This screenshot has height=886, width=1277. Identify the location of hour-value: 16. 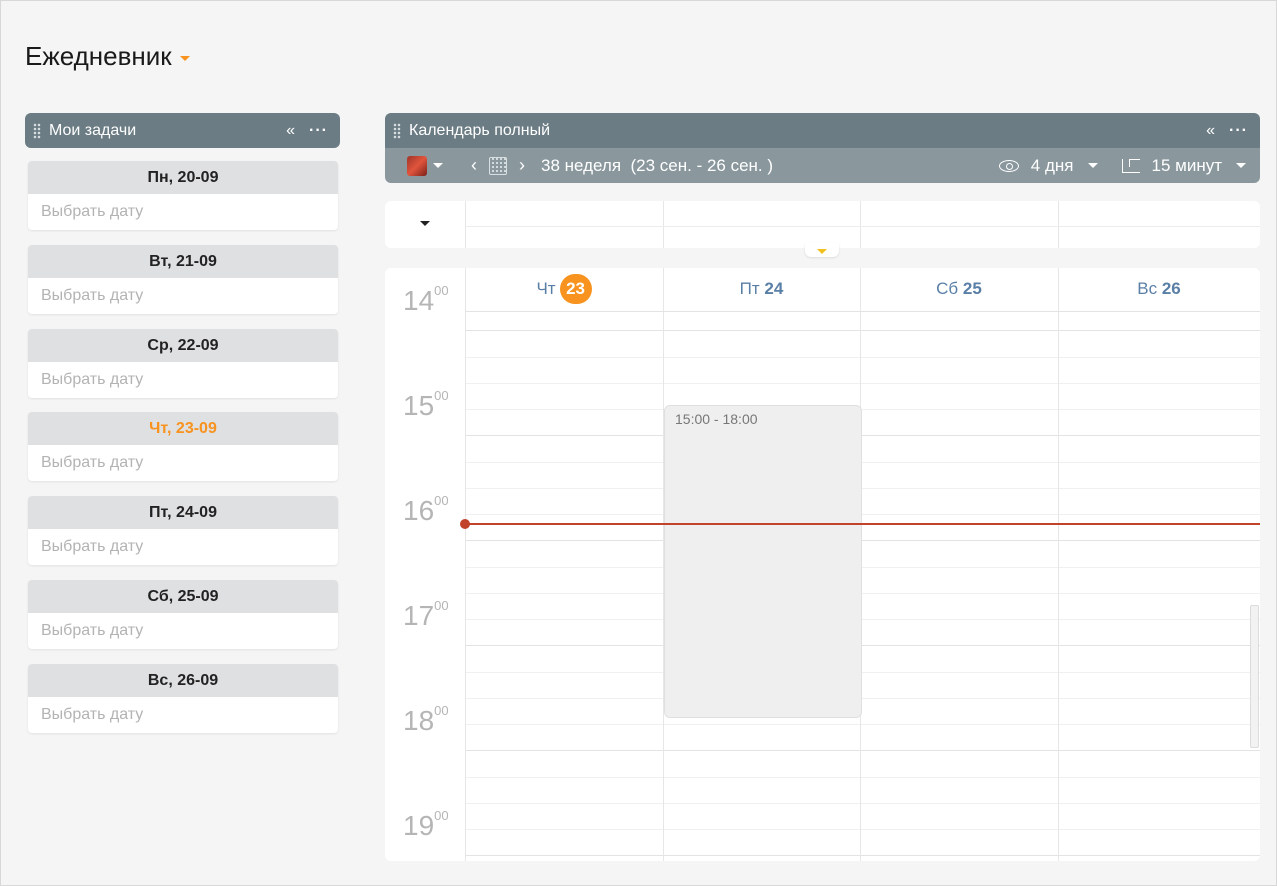
(419, 510).